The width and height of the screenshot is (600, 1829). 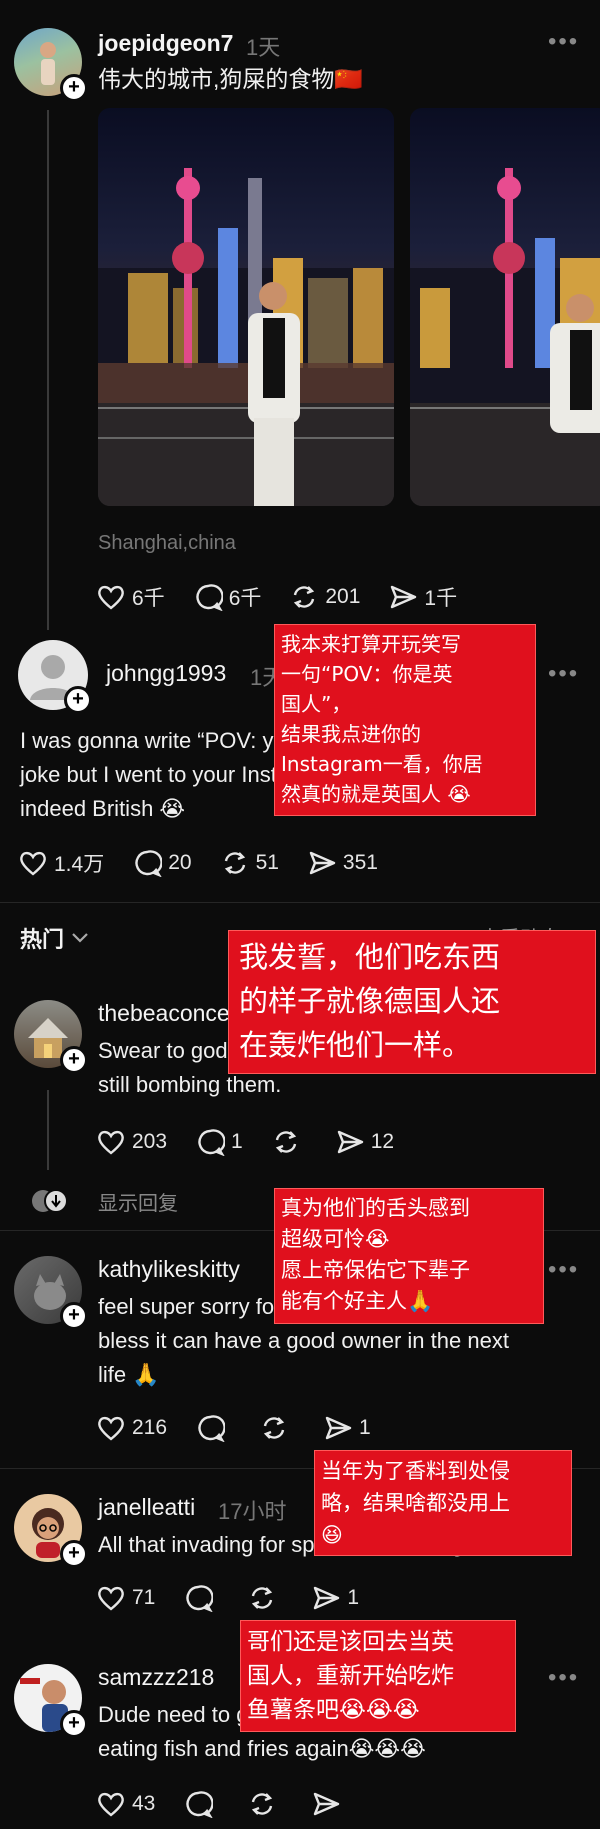 I want to click on username: janelleatti, so click(x=146, y=1507).